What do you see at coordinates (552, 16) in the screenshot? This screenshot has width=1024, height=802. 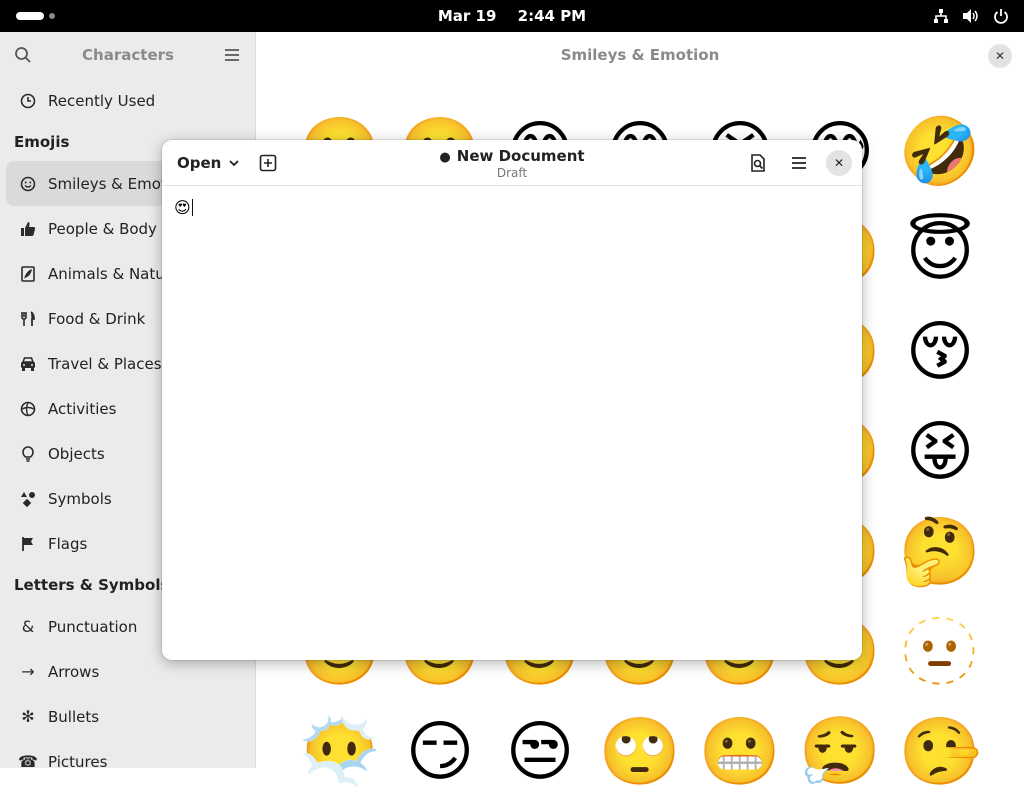 I see `time-label: 2:44 PM` at bounding box center [552, 16].